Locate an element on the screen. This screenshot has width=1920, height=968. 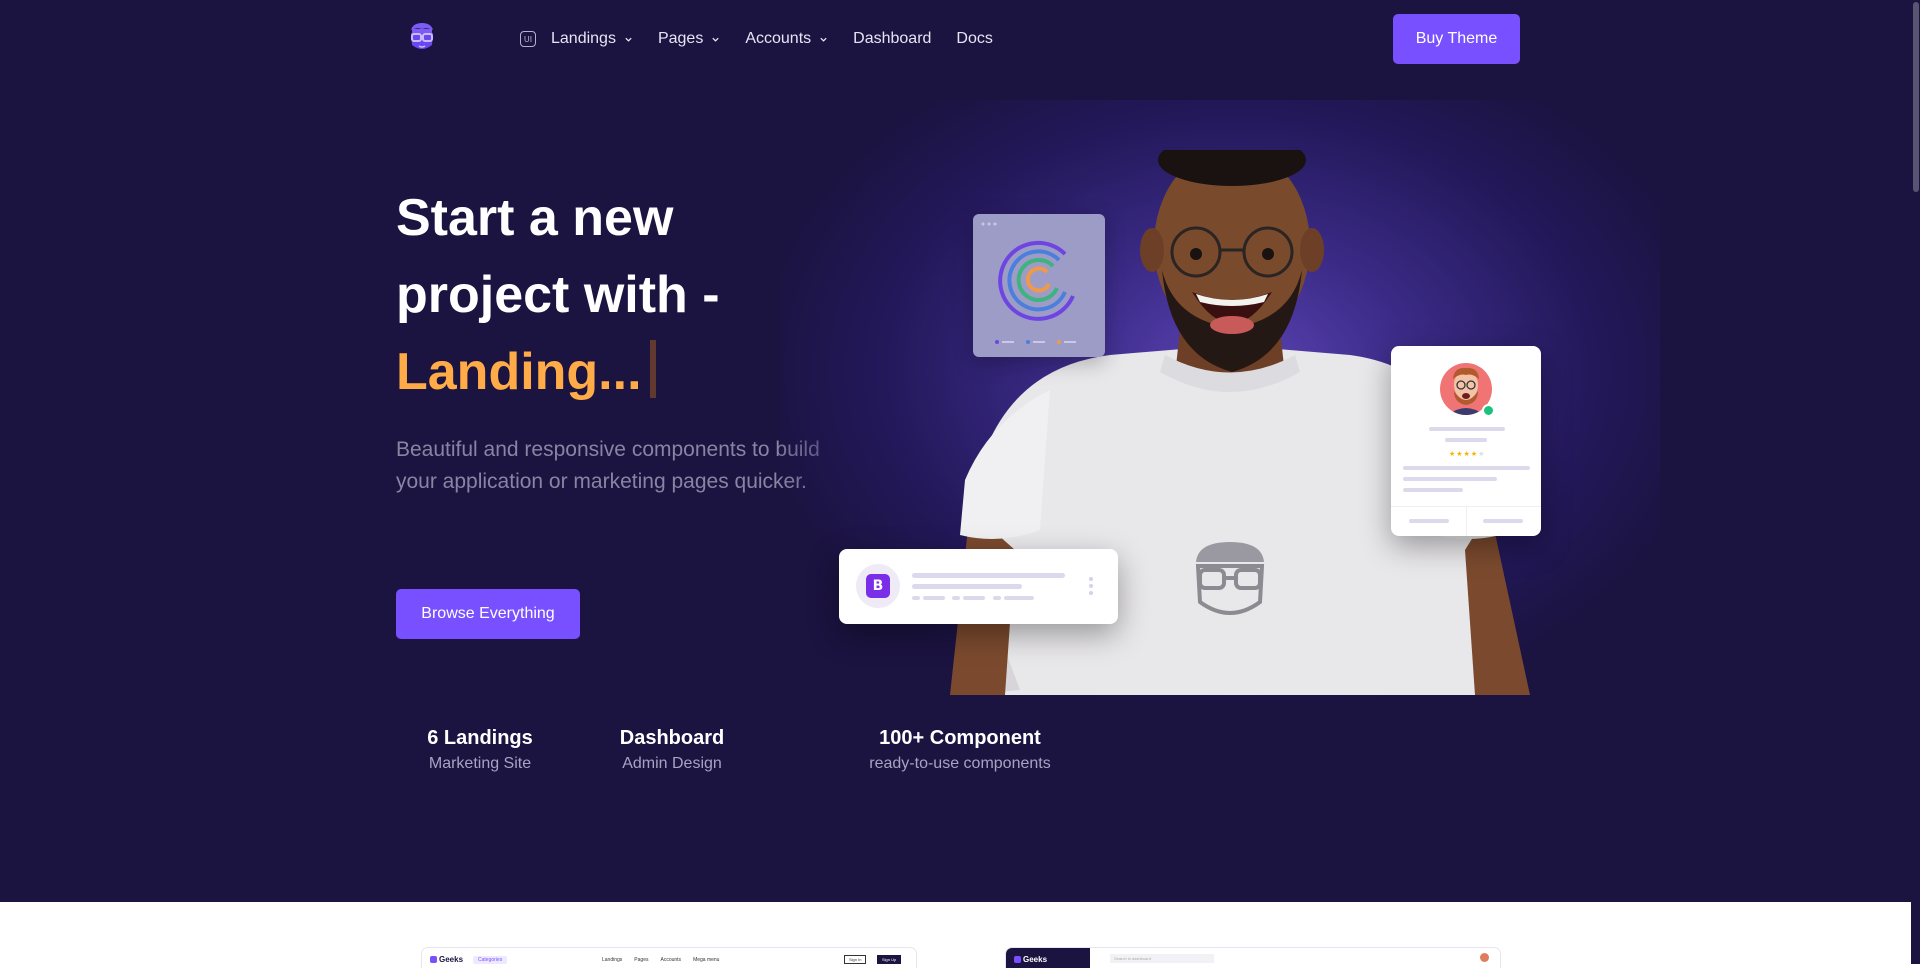
radial-chart-icon is located at coordinates (1028, 283).